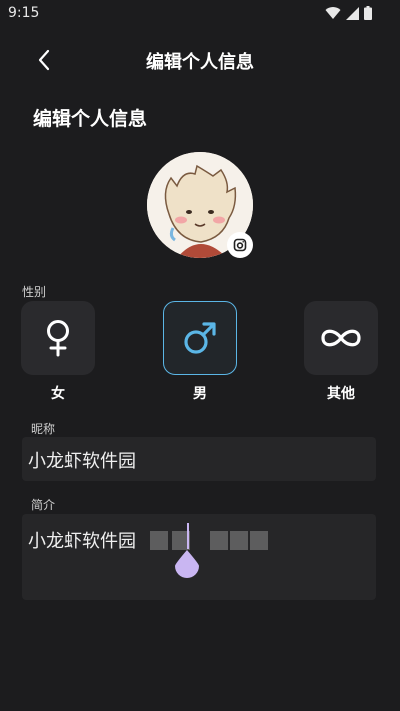 Image resolution: width=400 pixels, height=711 pixels. I want to click on bio-value: 小龙虾软件园, so click(82, 541).